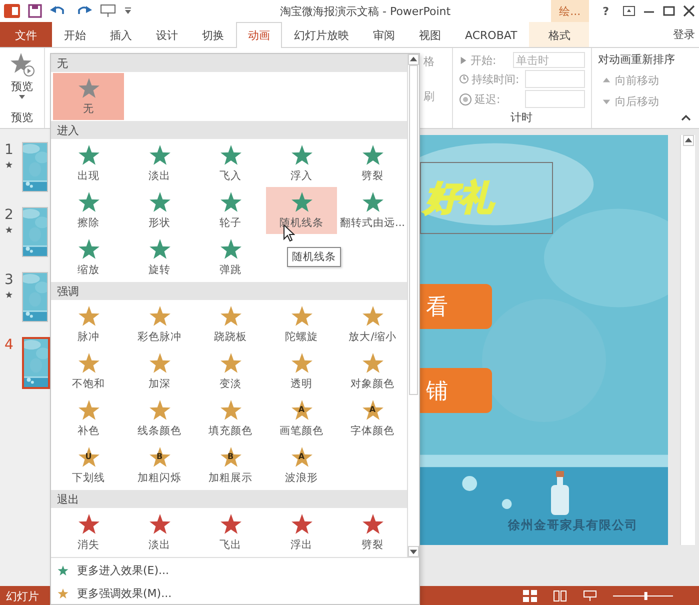 The height and width of the screenshot is (605, 699). Describe the element at coordinates (229, 291) in the screenshot. I see `section-header: 强调` at that location.